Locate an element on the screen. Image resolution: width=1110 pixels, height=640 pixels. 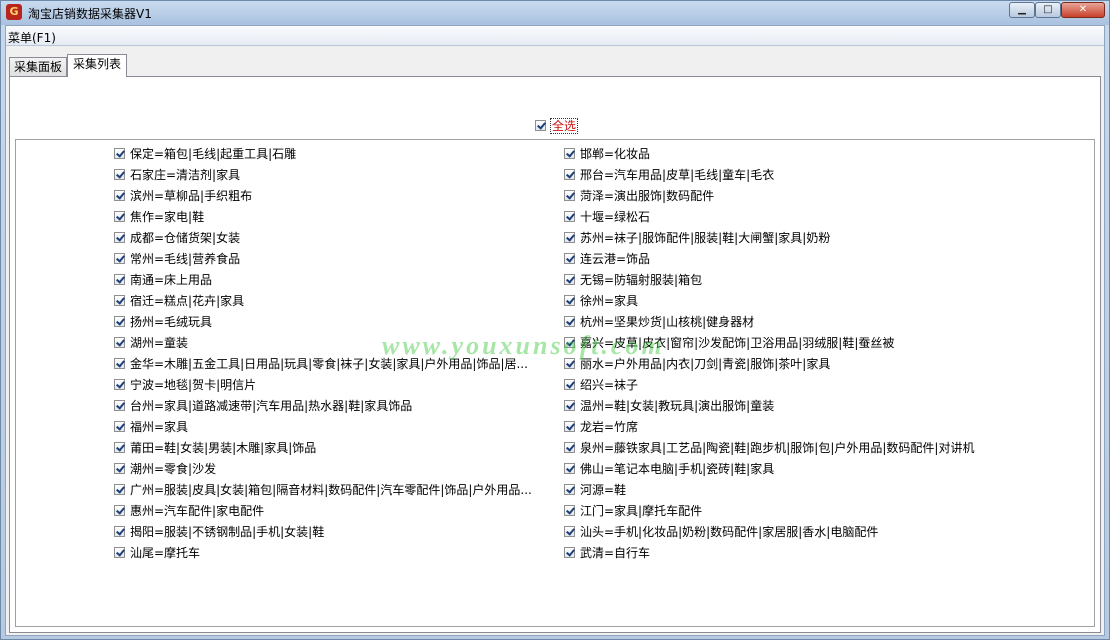
list-item-label: 泉州=藤铁家具|工艺品|陶瓷|鞋|跑步机|服饰|包|户外用品|数码配件|对讲机 is located at coordinates (777, 448).